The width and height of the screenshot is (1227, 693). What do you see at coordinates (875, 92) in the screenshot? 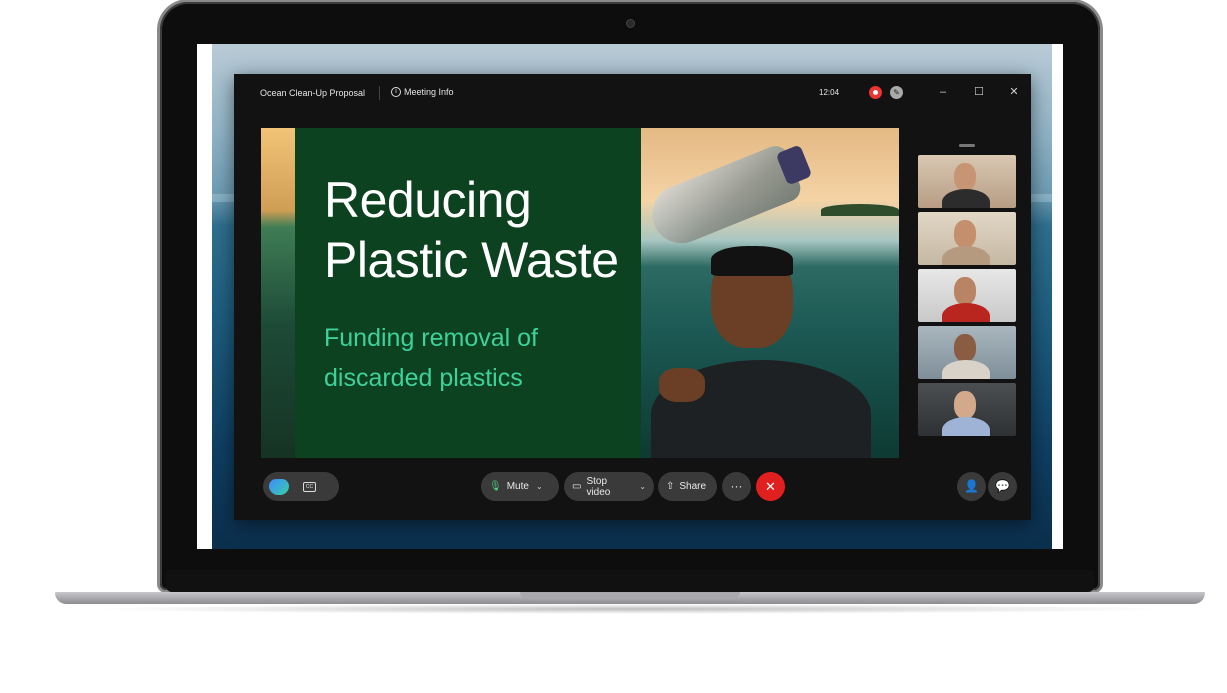
I see `recording-indicator-icon` at bounding box center [875, 92].